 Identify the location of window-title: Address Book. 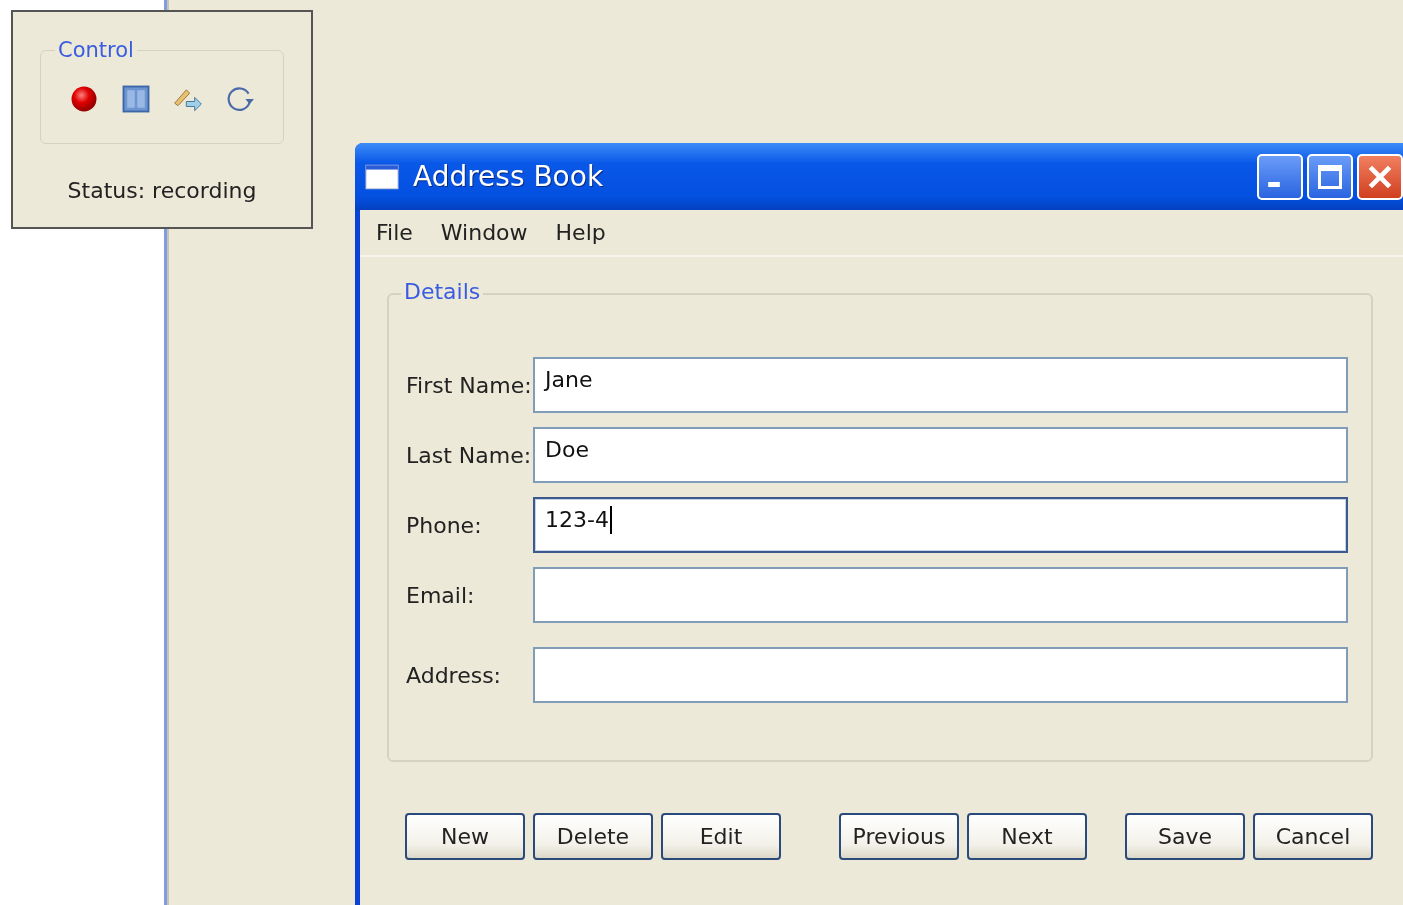
(509, 176).